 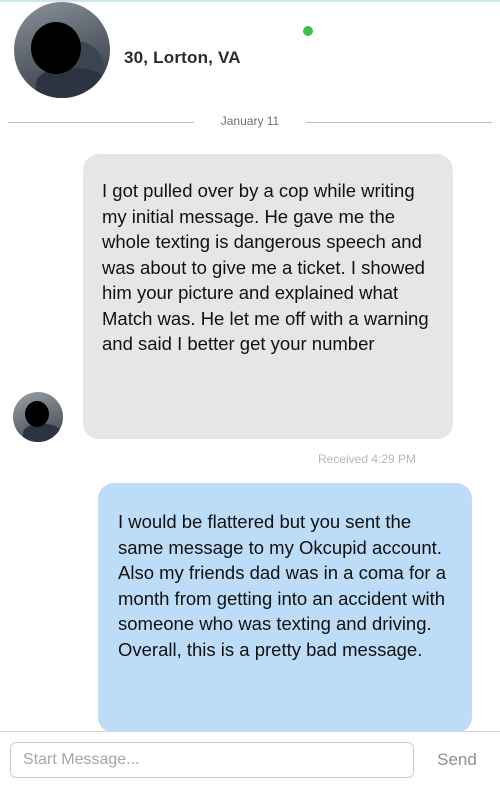 What do you see at coordinates (212, 760) in the screenshot?
I see `message-input` at bounding box center [212, 760].